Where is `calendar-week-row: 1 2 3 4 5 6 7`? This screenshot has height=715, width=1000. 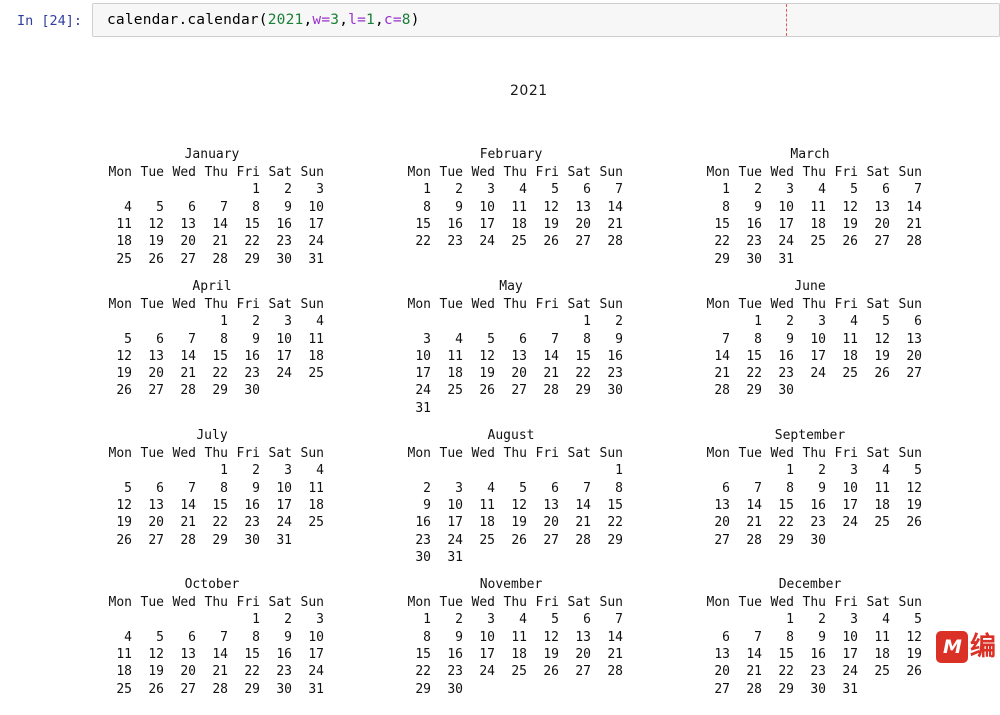 calendar-week-row: 1 2 3 4 5 6 7 is located at coordinates (511, 619).